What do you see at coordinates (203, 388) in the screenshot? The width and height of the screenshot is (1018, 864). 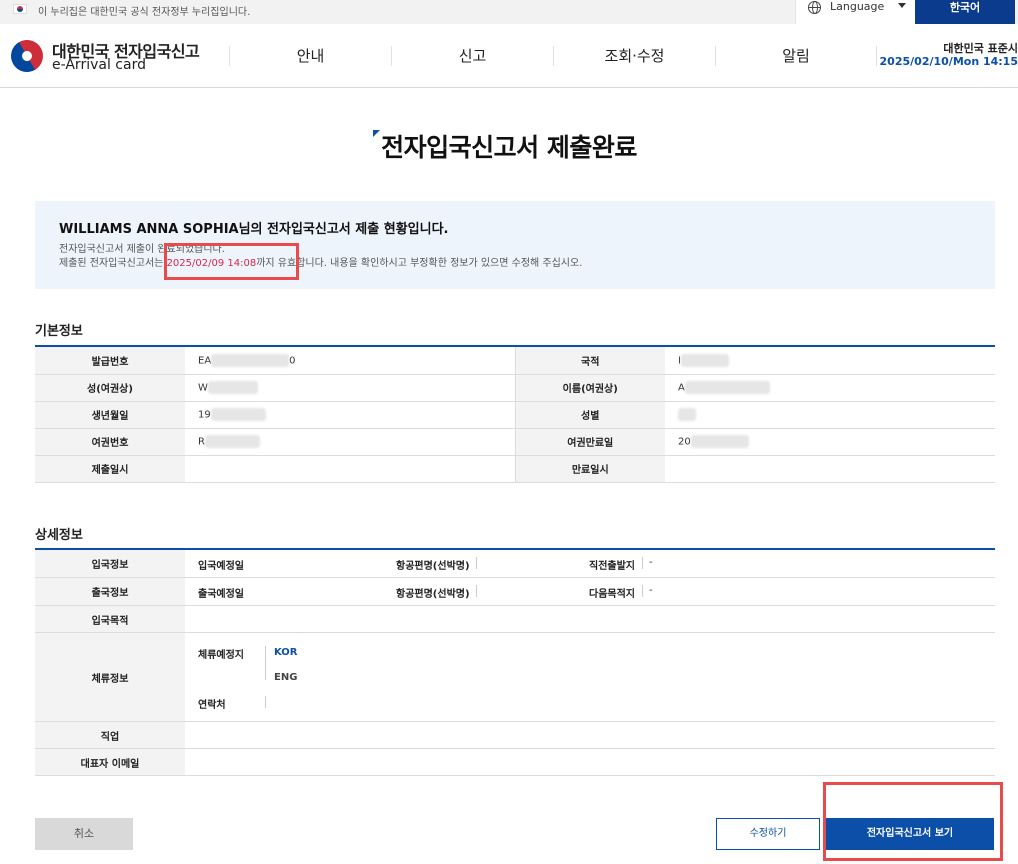 I see `surname-prefix: W` at bounding box center [203, 388].